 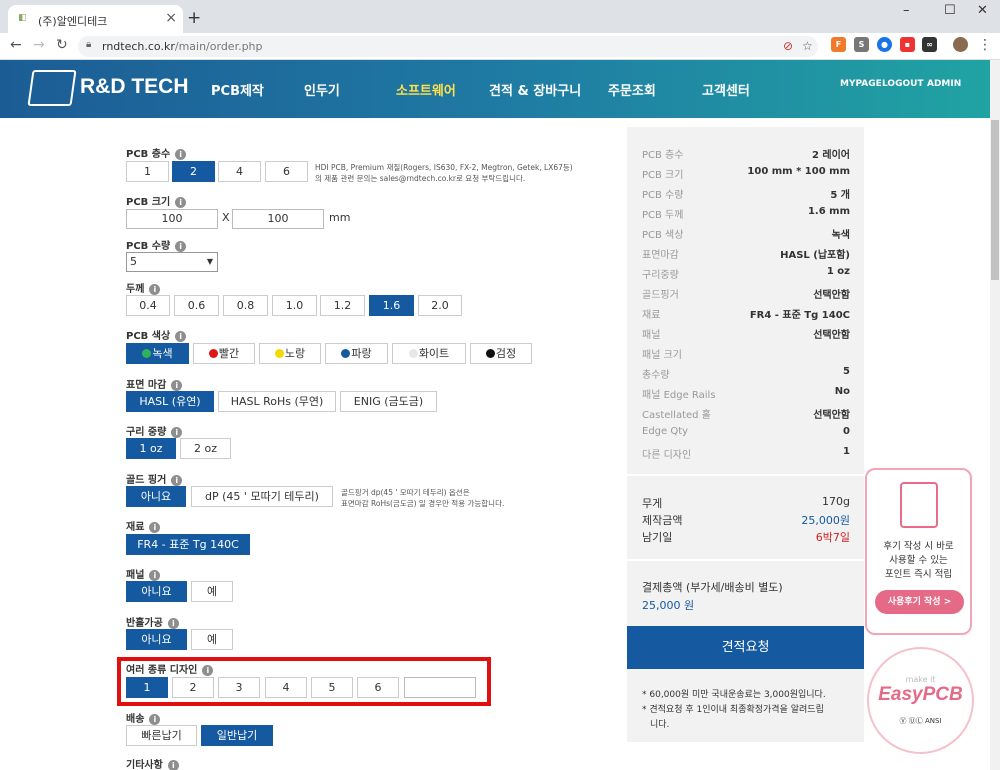 I want to click on extension-blue-icon: ●, so click(x=884, y=44).